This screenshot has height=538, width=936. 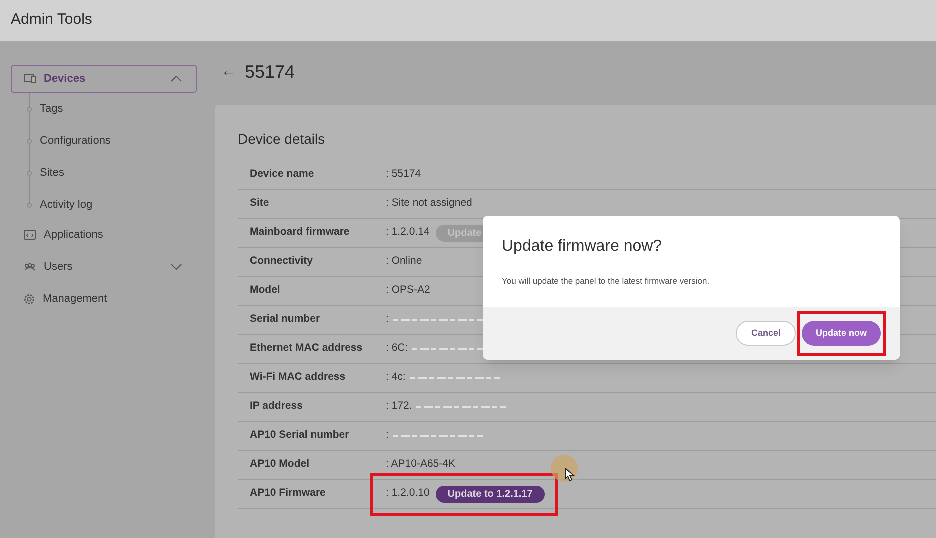 What do you see at coordinates (606, 281) in the screenshot?
I see `dialog-message: You will update the panel to the latest firmware version.` at bounding box center [606, 281].